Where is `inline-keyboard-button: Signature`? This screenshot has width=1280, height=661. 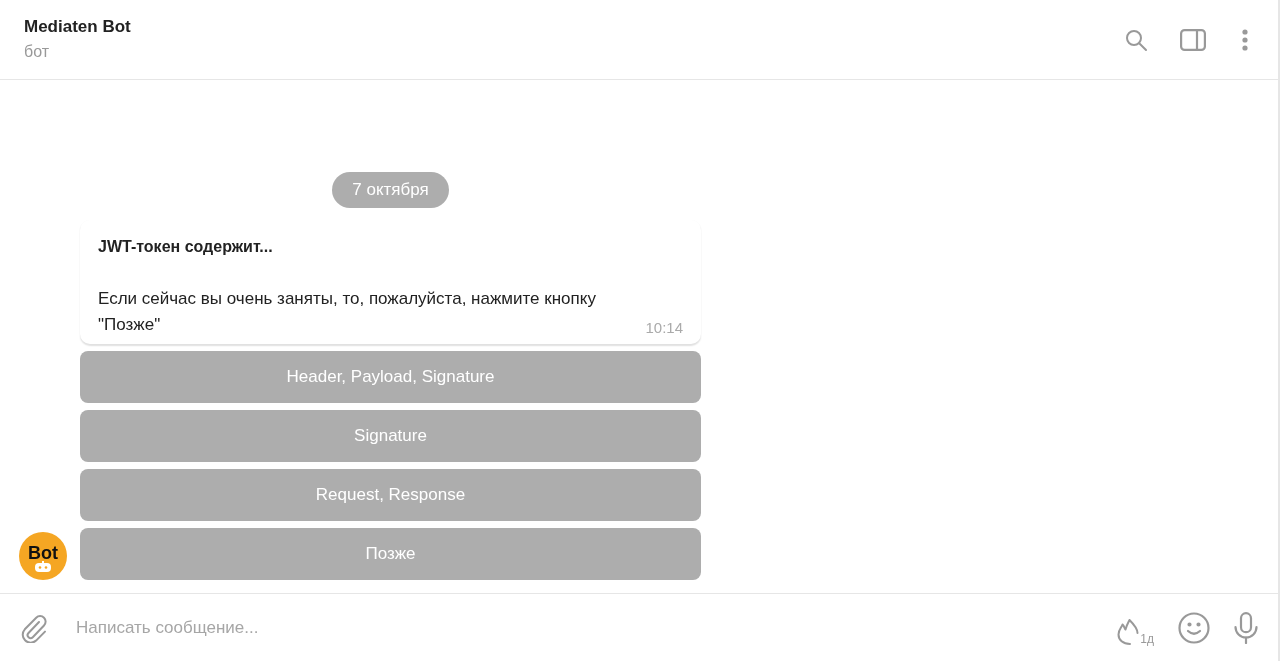 inline-keyboard-button: Signature is located at coordinates (390, 436).